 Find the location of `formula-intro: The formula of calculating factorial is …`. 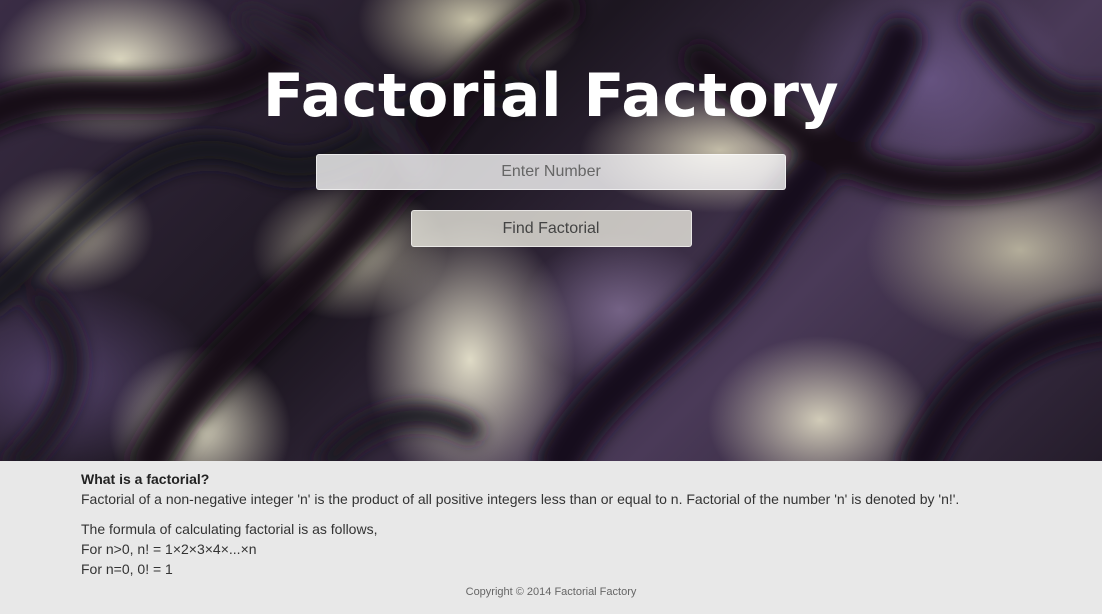

formula-intro: The formula of calculating factorial is … is located at coordinates (229, 529).